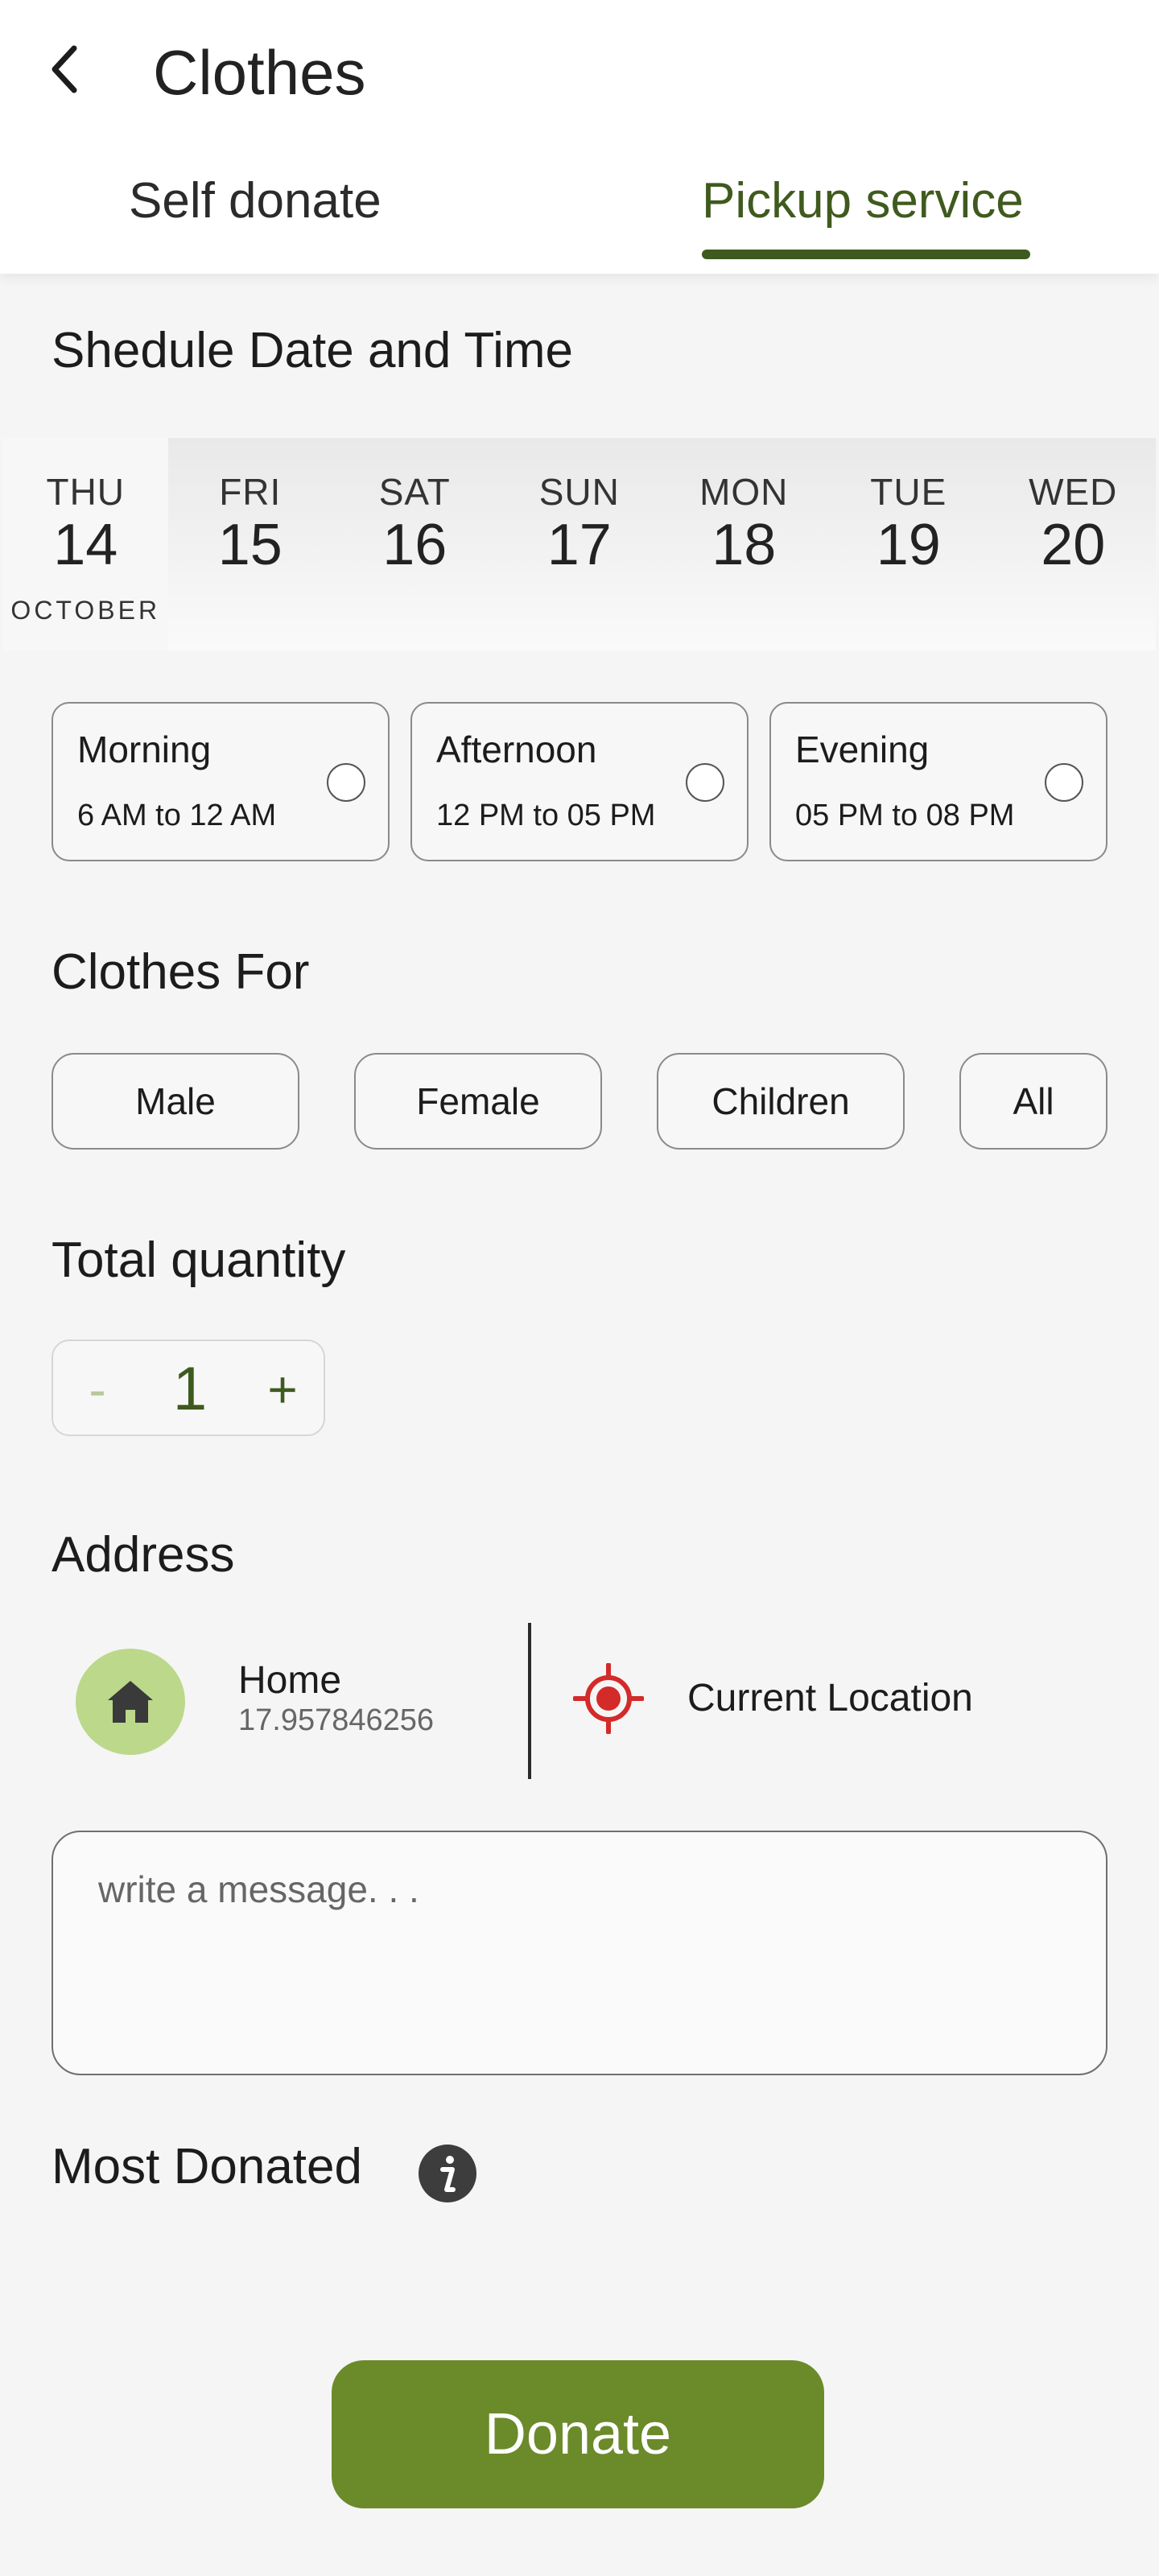  I want to click on quantity-stepper: - 1 +, so click(188, 1388).